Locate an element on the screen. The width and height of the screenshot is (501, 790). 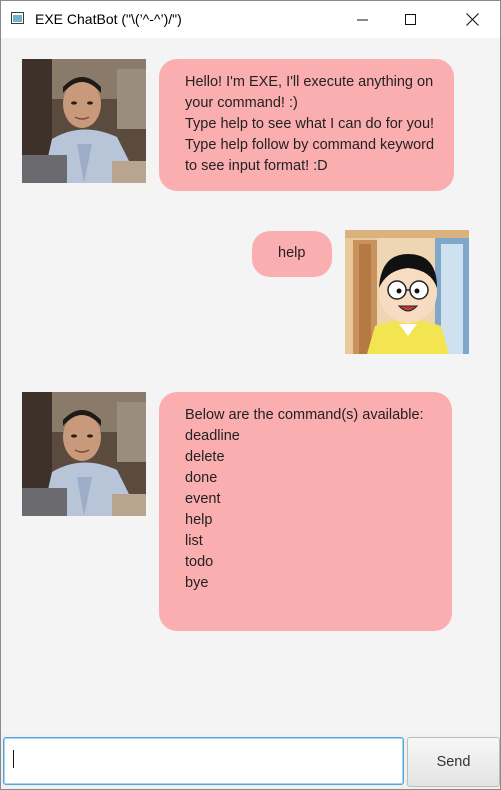
maximize-button is located at coordinates (411, 19).